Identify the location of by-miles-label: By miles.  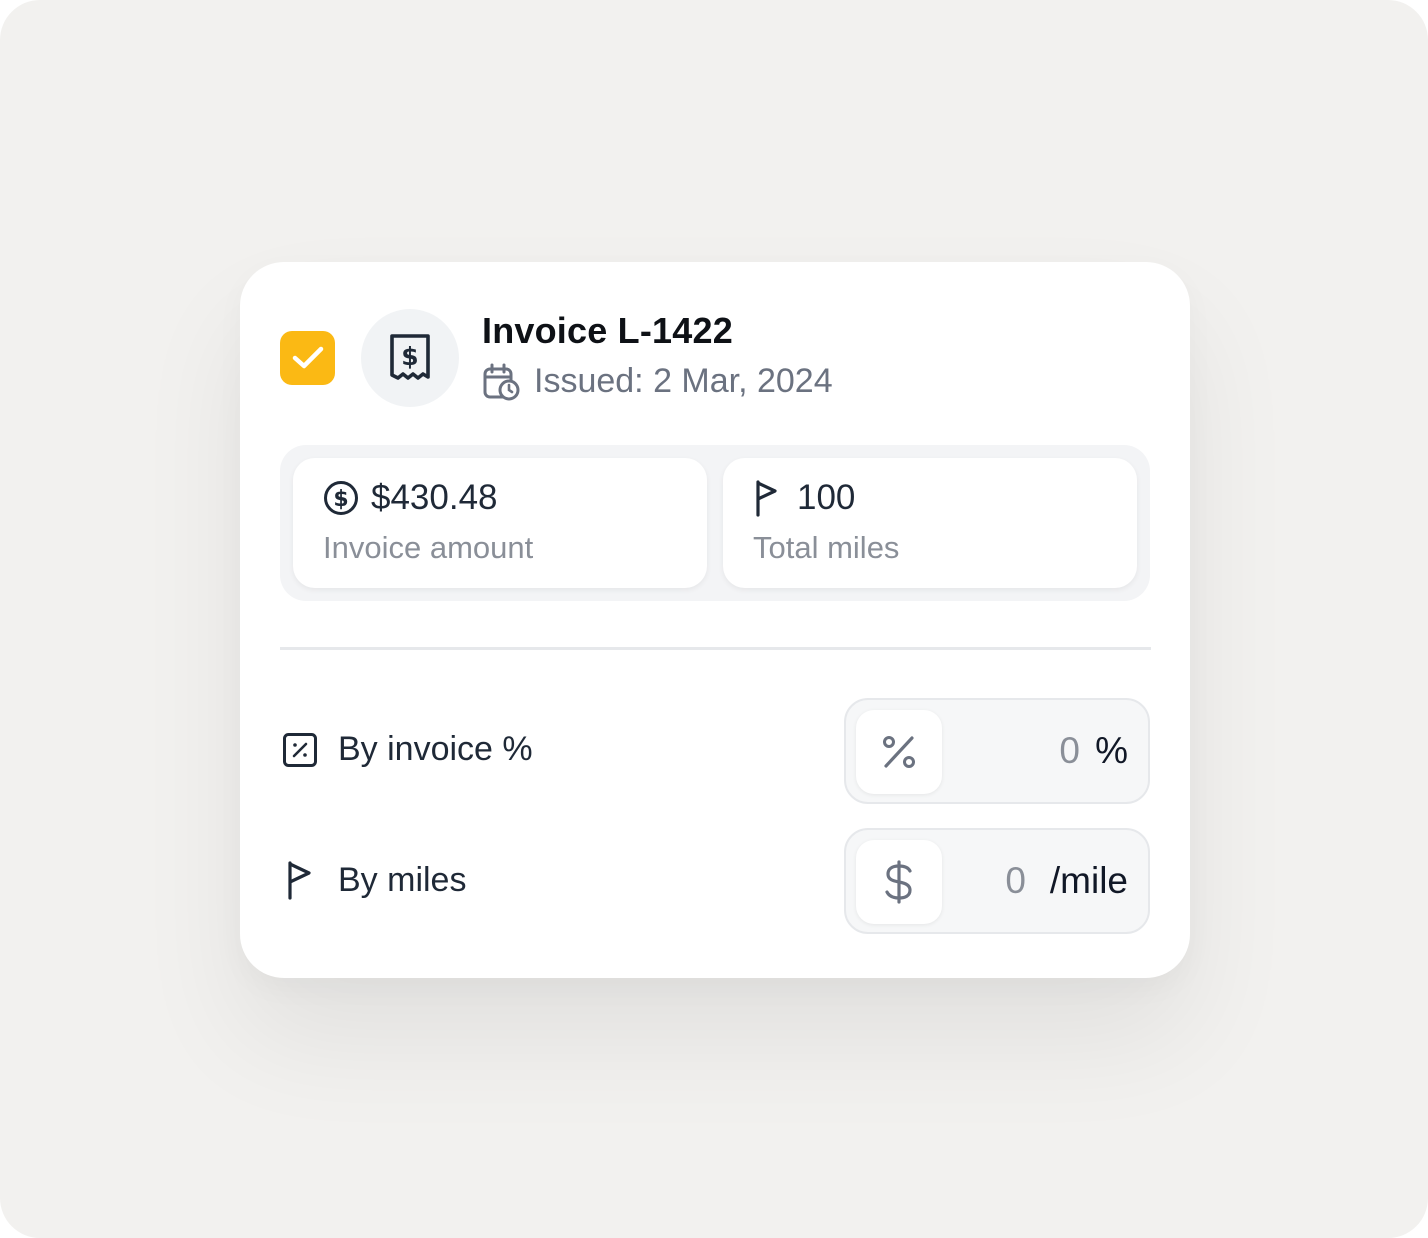
(402, 879).